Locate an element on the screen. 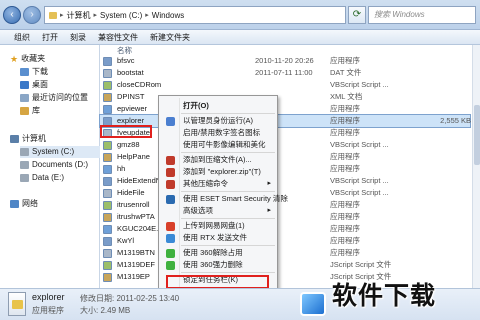 This screenshot has width=480, height=320. watermark-text: 软件下载 is located at coordinates (384, 295).